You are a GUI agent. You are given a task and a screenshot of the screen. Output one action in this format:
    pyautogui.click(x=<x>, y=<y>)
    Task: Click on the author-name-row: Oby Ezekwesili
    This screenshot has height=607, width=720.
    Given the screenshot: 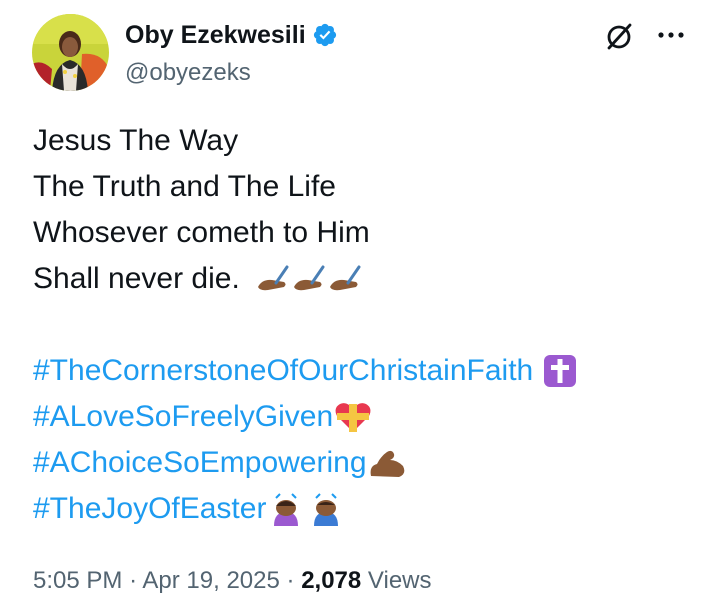 What is the action you would take?
    pyautogui.click(x=231, y=35)
    